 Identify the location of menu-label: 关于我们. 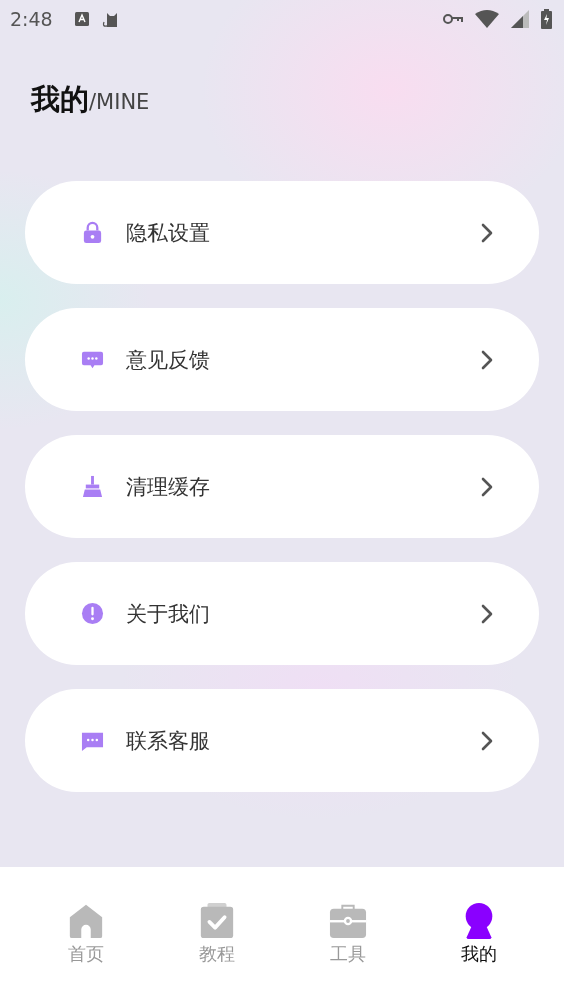
(168, 614).